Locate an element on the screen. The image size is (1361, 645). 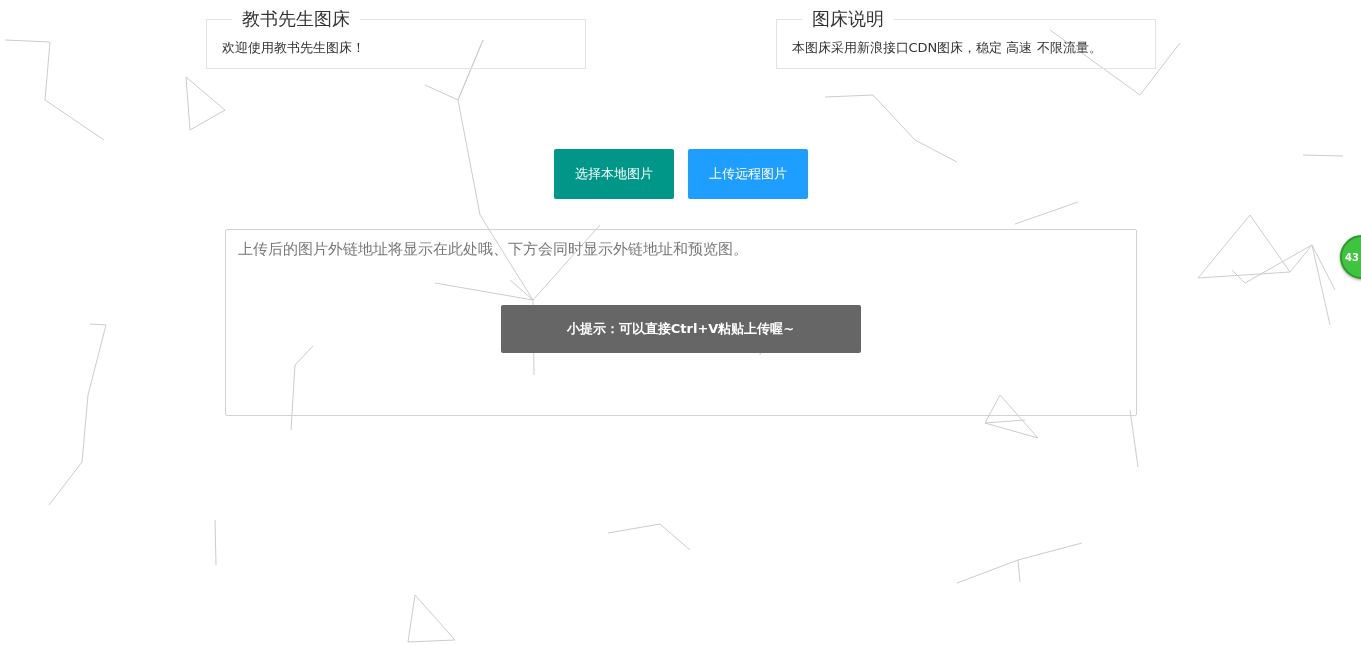
panel-title: 图床说明 is located at coordinates (847, 19).